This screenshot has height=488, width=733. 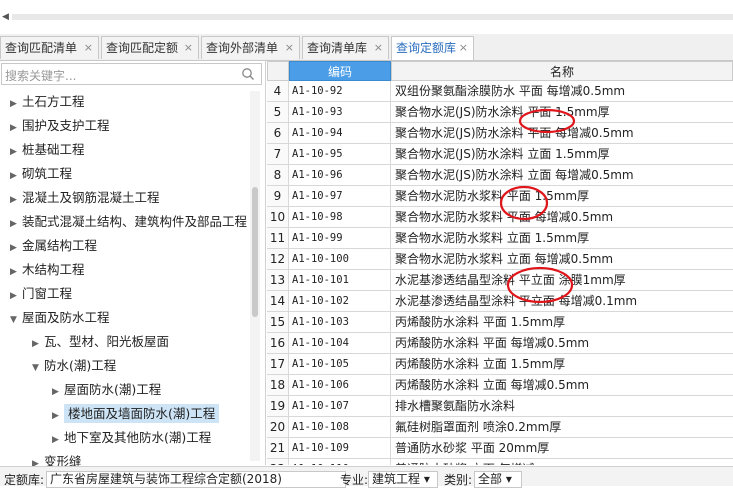 I want to click on major-label: 专业:, so click(x=354, y=480).